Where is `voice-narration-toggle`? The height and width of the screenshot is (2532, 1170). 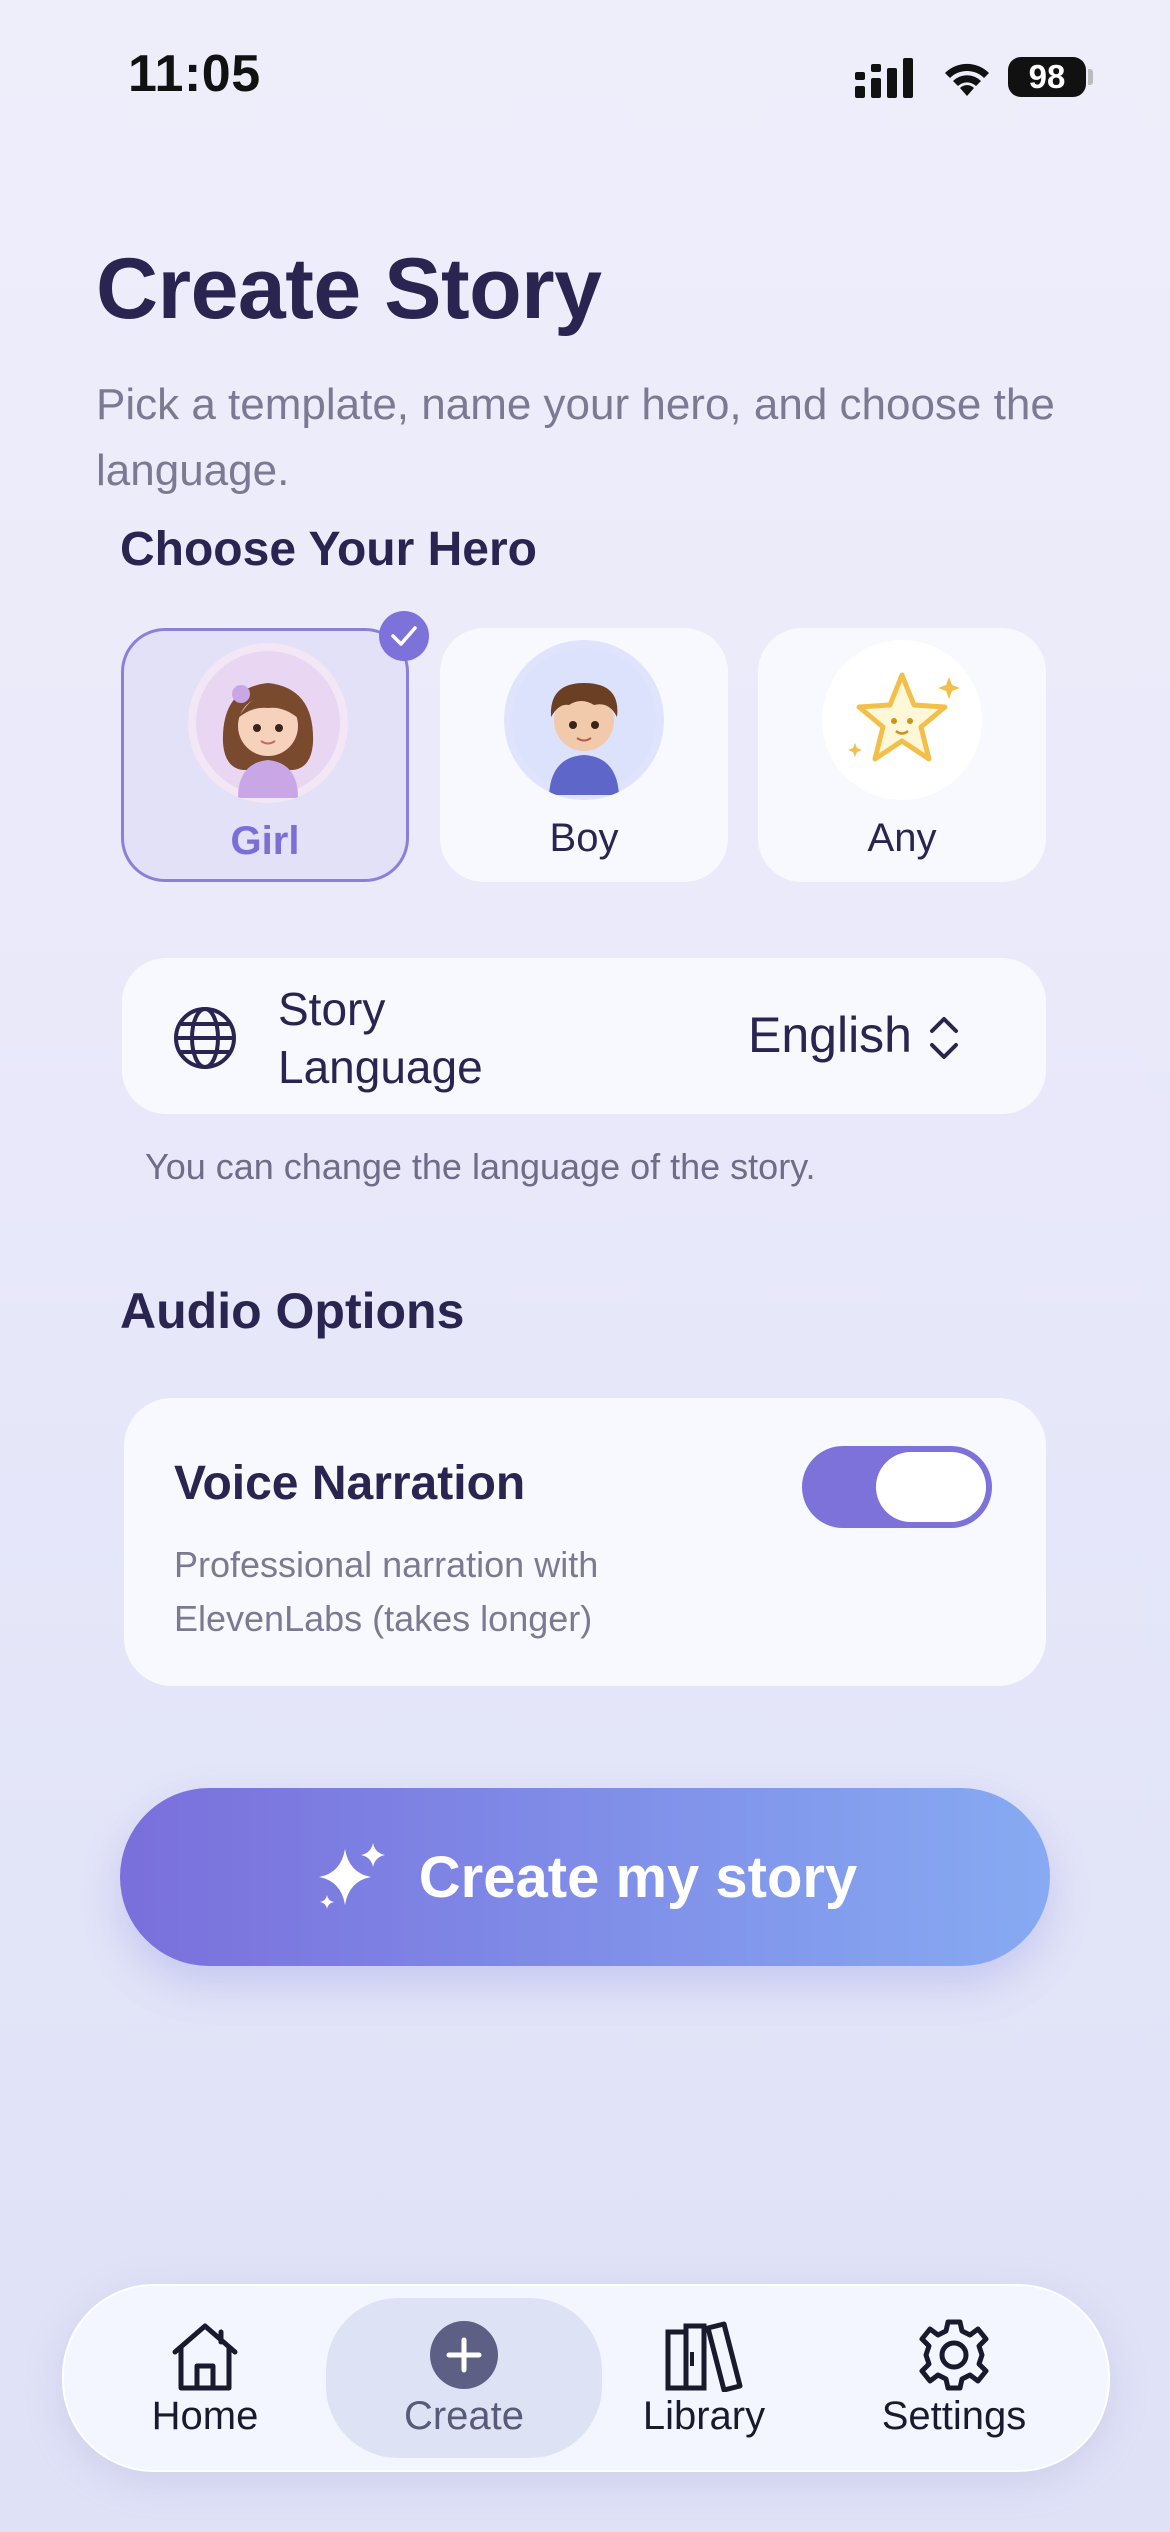
voice-narration-toggle is located at coordinates (897, 1487).